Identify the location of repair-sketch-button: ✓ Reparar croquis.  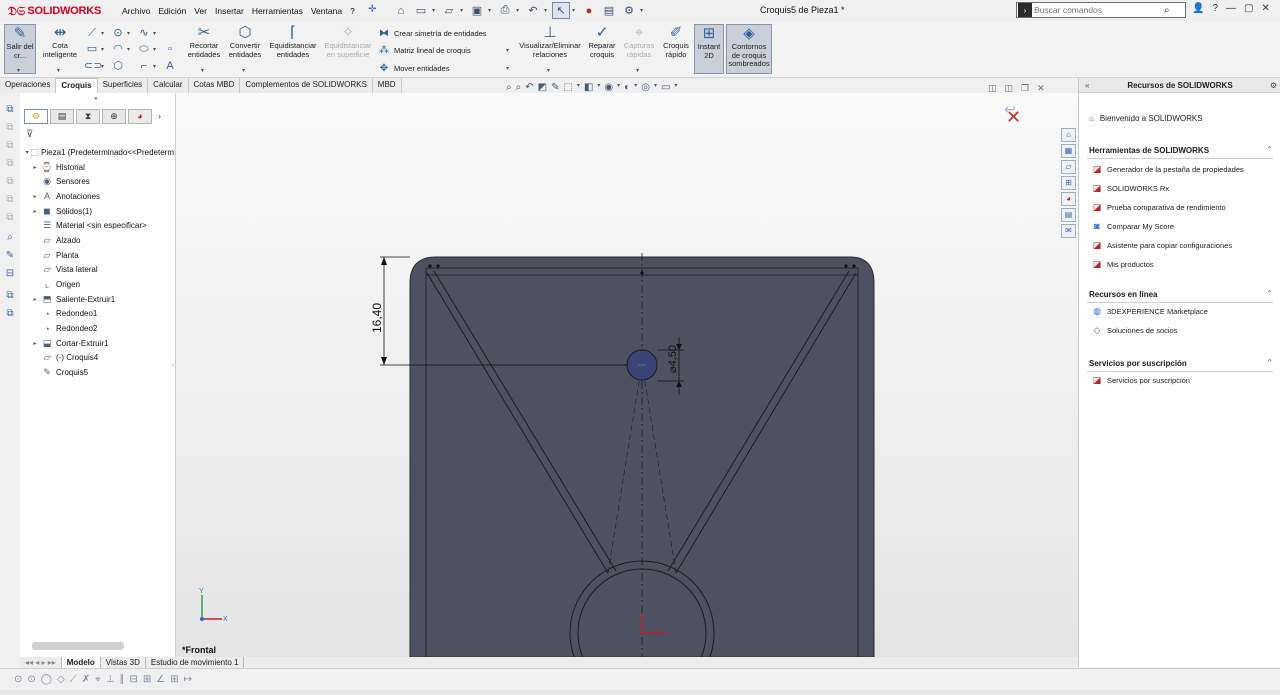
(602, 49).